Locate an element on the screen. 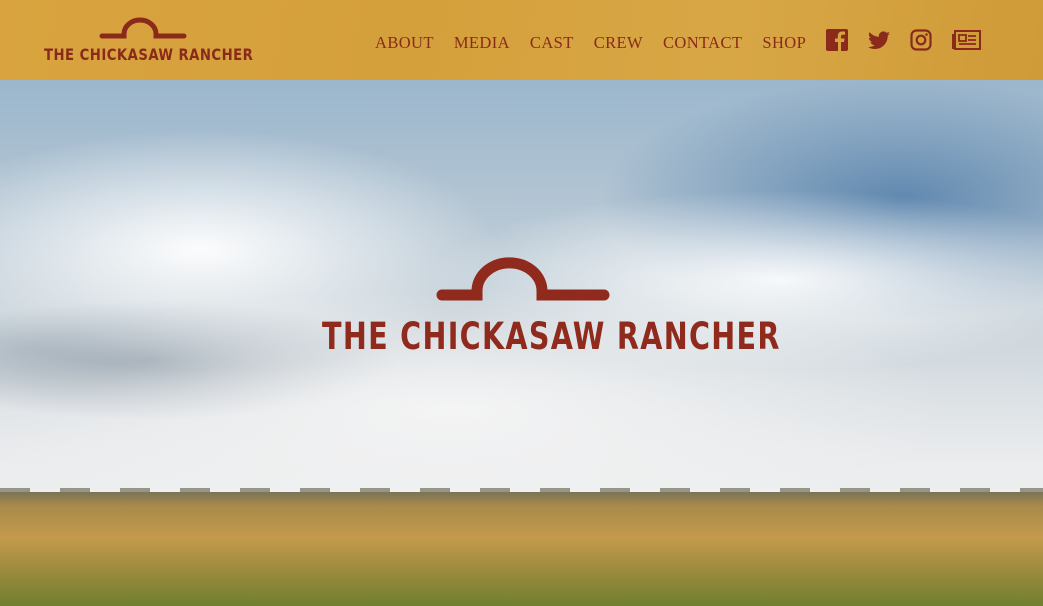 The image size is (1043, 606). news-icon is located at coordinates (967, 42).